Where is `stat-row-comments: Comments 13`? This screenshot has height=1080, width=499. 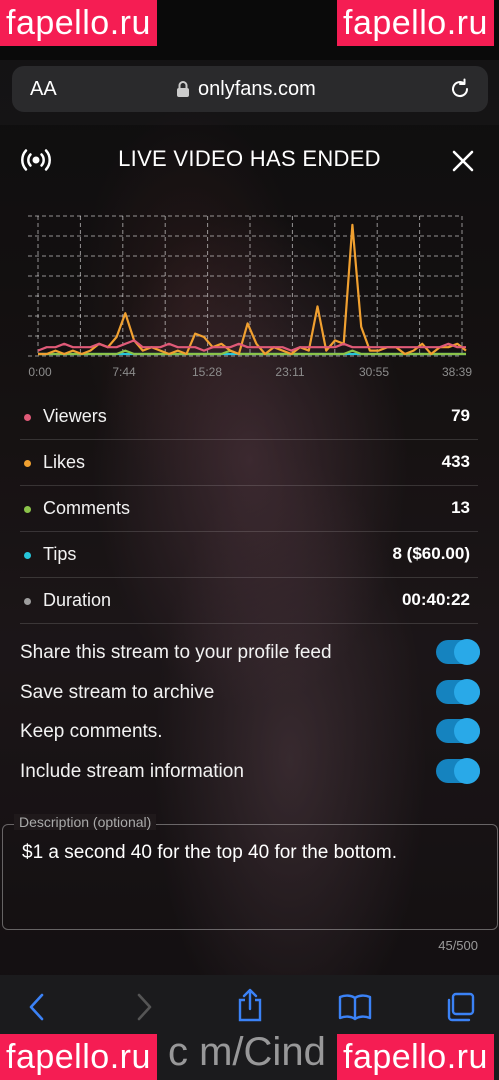 stat-row-comments: Comments 13 is located at coordinates (249, 509).